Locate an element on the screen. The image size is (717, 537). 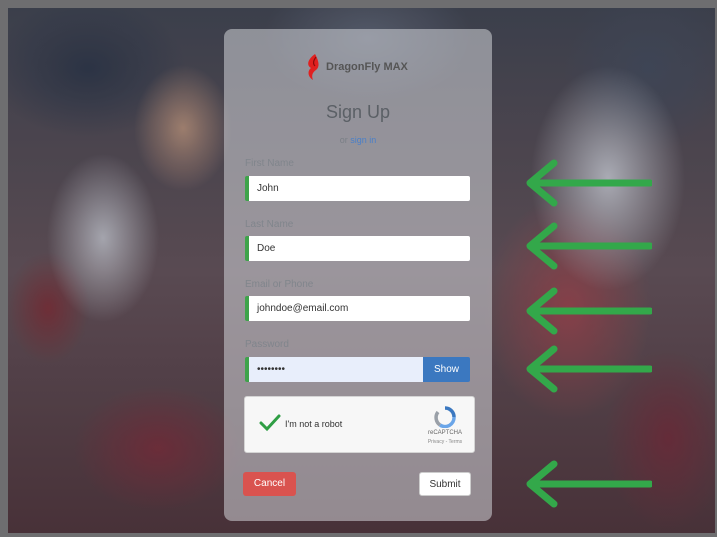
email-label: Email or Phone is located at coordinates (279, 284).